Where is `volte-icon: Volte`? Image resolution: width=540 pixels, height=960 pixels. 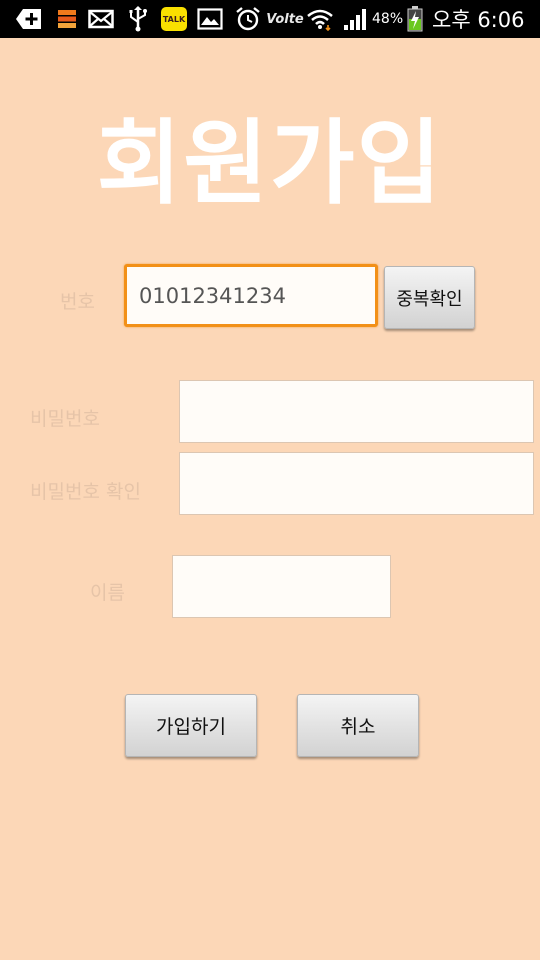
volte-icon: Volte is located at coordinates (285, 19).